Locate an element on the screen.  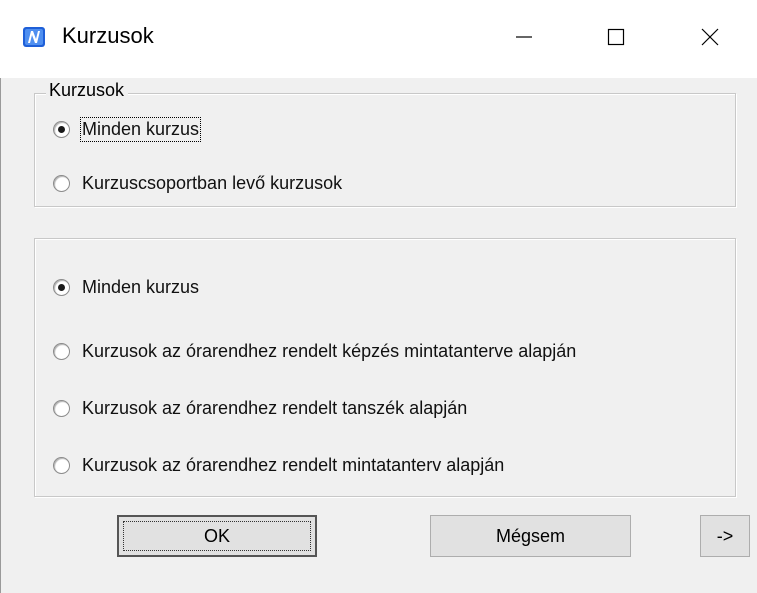
next-arrow-label: -> is located at coordinates (725, 535).